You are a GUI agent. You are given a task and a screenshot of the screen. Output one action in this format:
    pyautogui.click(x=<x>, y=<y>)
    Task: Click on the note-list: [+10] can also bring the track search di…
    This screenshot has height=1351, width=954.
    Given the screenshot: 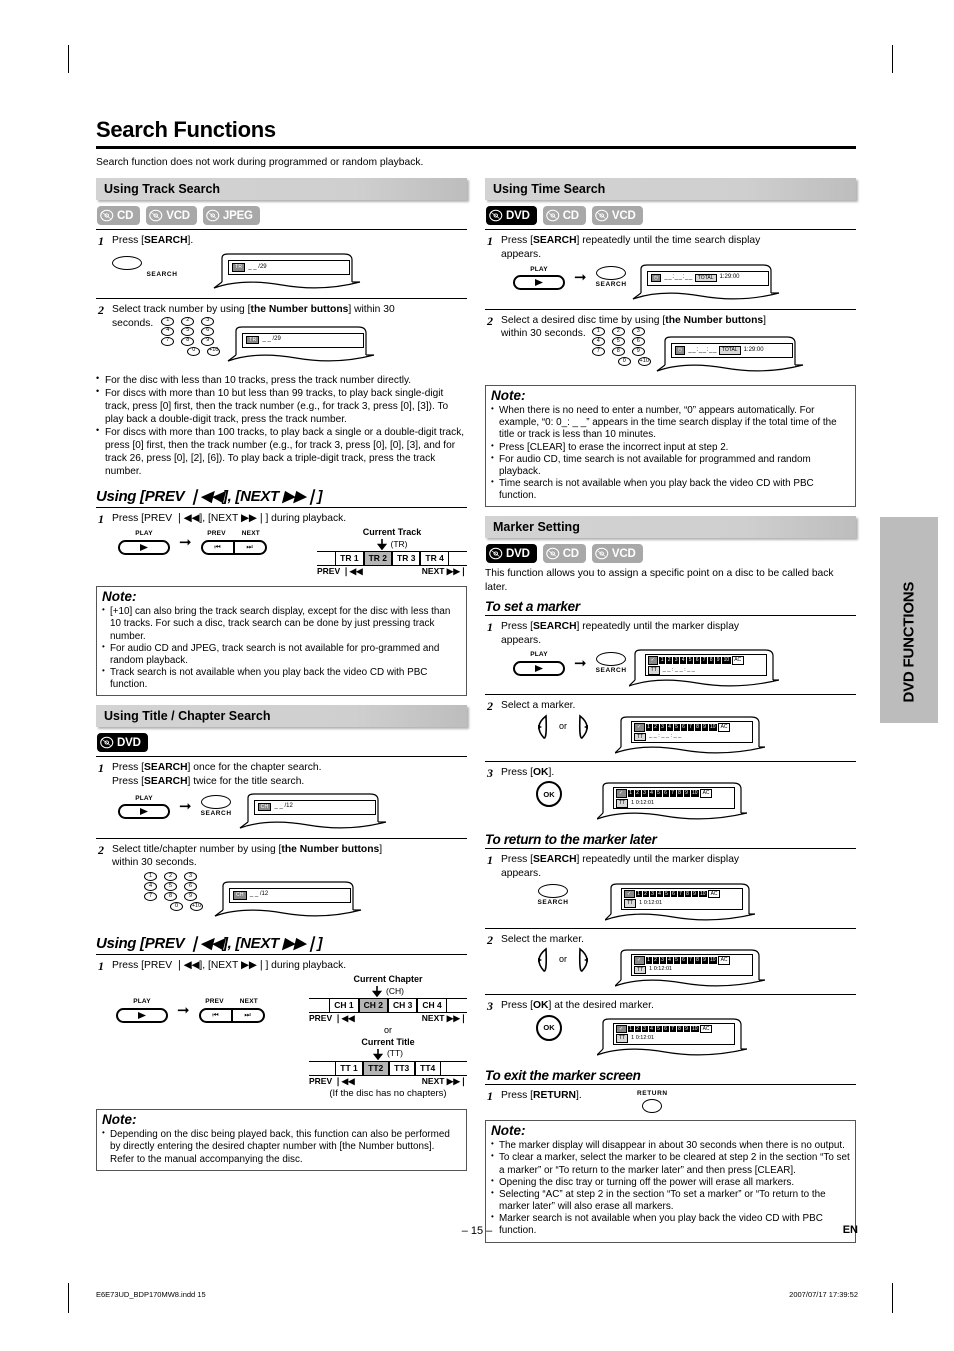 What is the action you would take?
    pyautogui.click(x=281, y=648)
    